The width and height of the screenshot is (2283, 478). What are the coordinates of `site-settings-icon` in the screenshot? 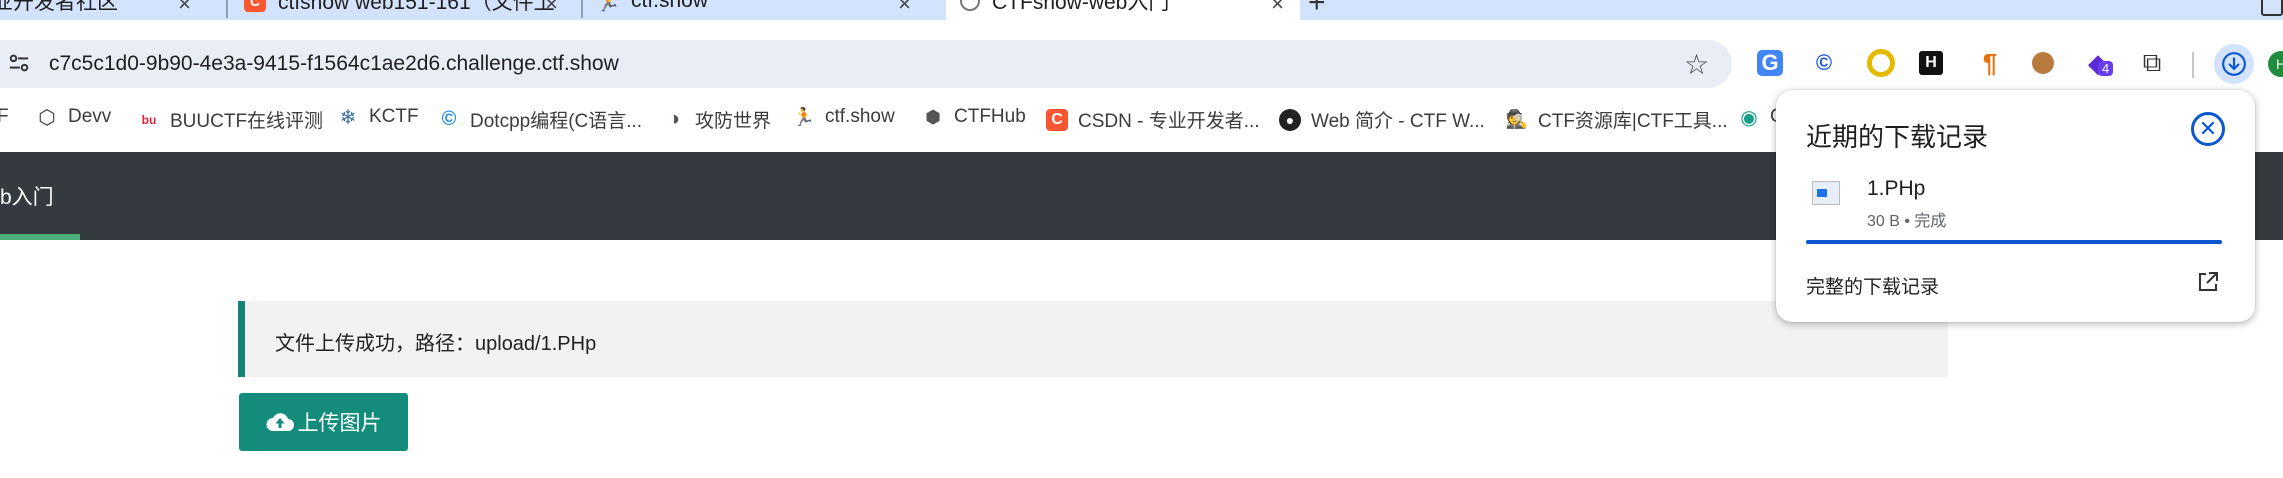 It's located at (19, 63).